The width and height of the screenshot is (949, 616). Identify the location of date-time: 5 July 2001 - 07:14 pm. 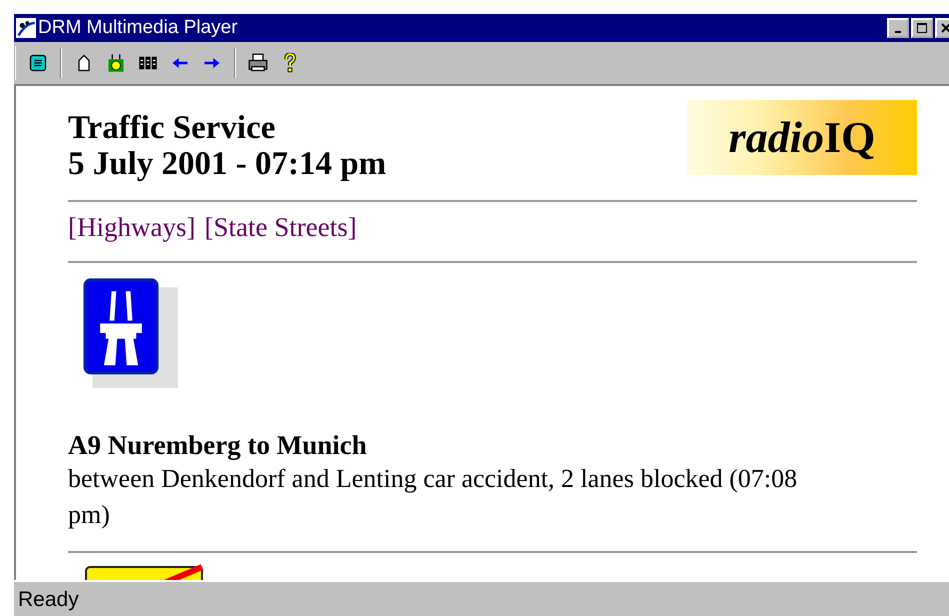
(227, 164).